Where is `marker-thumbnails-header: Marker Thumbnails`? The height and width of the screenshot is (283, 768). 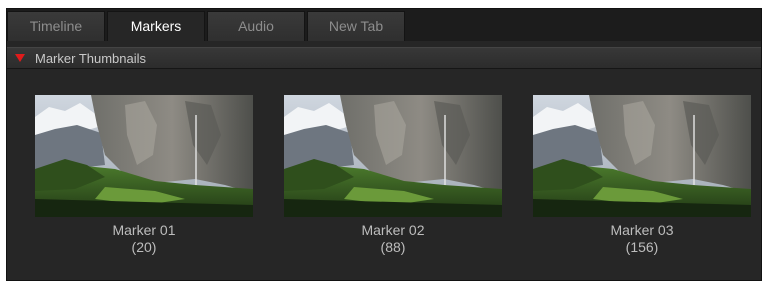 marker-thumbnails-header: Marker Thumbnails is located at coordinates (384, 58).